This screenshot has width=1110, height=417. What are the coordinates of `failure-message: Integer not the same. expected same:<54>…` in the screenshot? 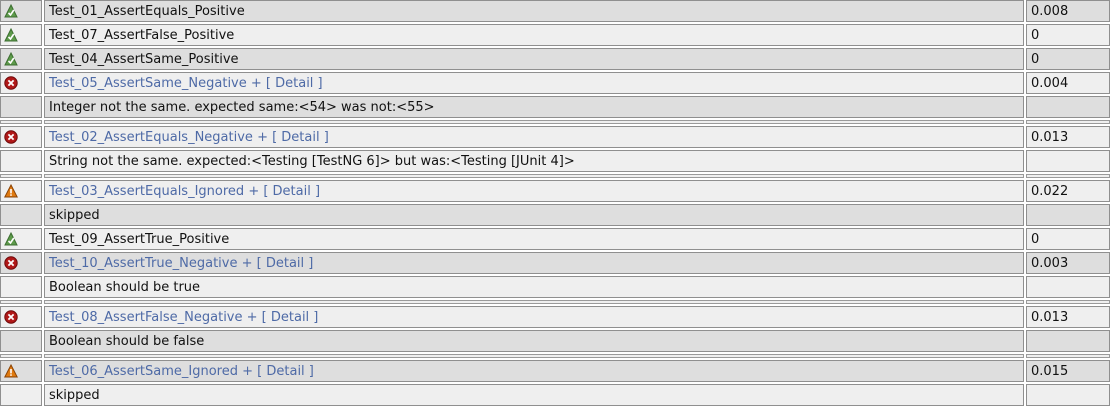 It's located at (534, 107).